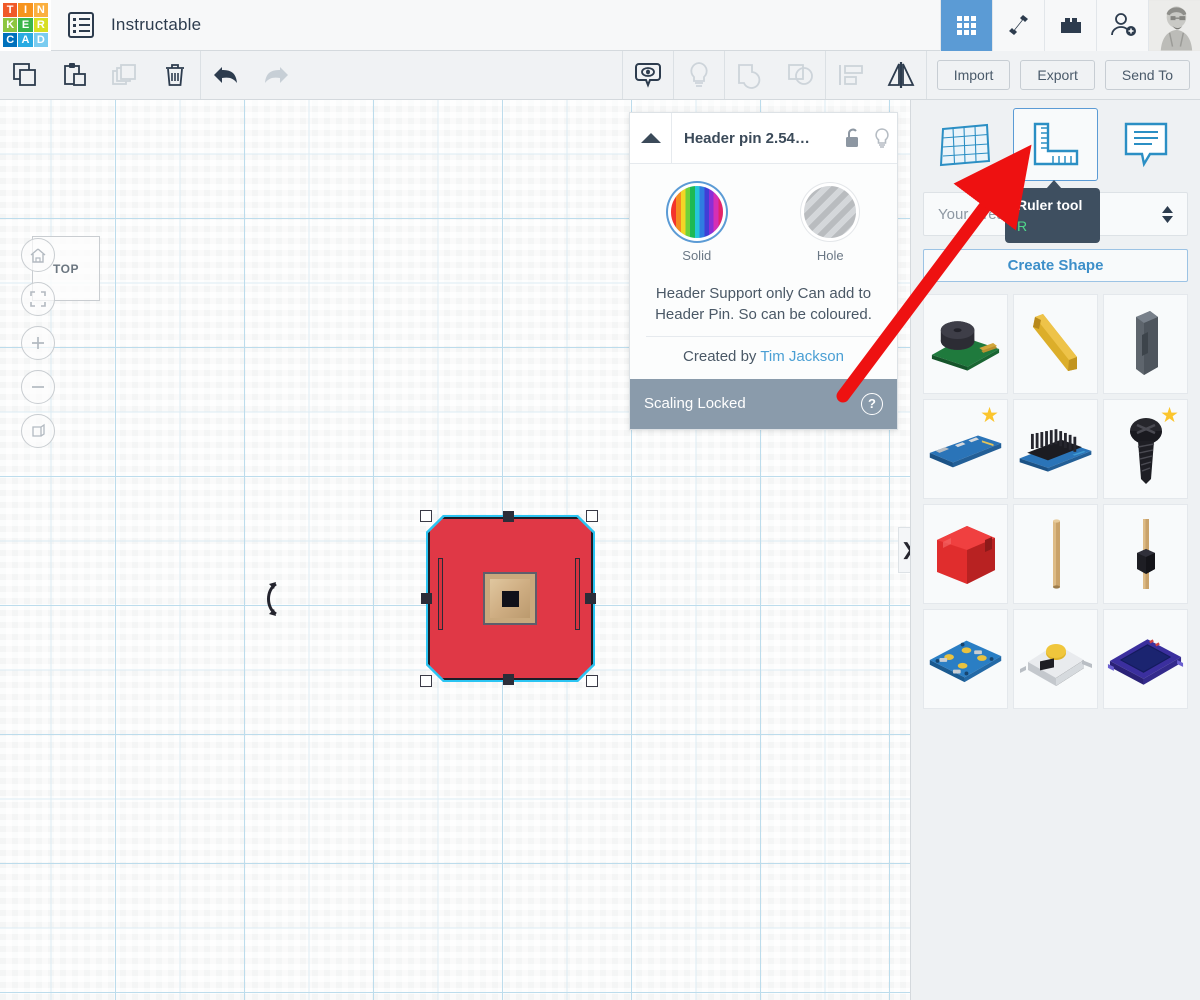  What do you see at coordinates (1055, 665) in the screenshot?
I see `tactile-button-thumb` at bounding box center [1055, 665].